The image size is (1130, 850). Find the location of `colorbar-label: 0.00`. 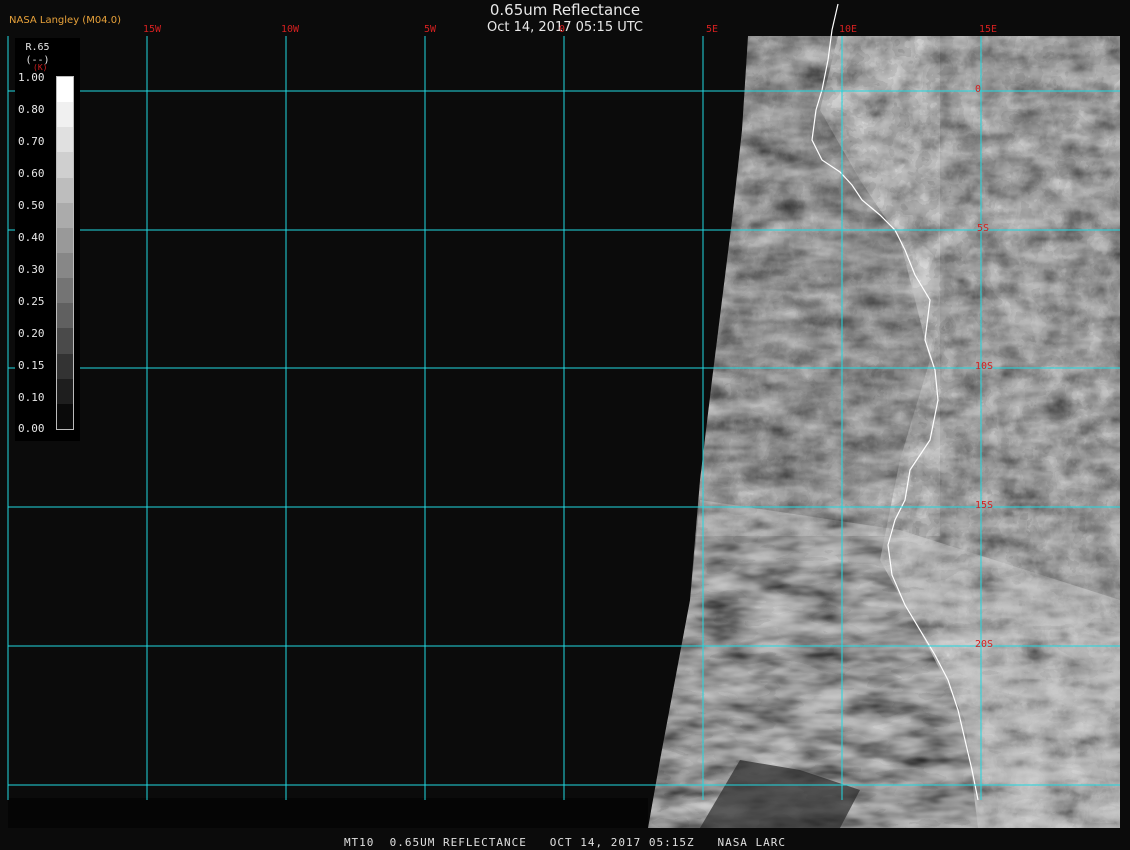

colorbar-label: 0.00 is located at coordinates (31, 428).